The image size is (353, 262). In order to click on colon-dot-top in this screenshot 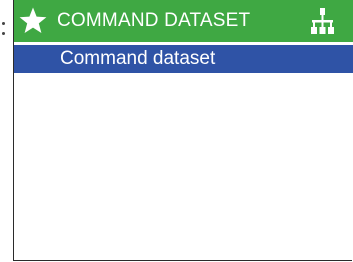, I will do `click(3, 23)`.